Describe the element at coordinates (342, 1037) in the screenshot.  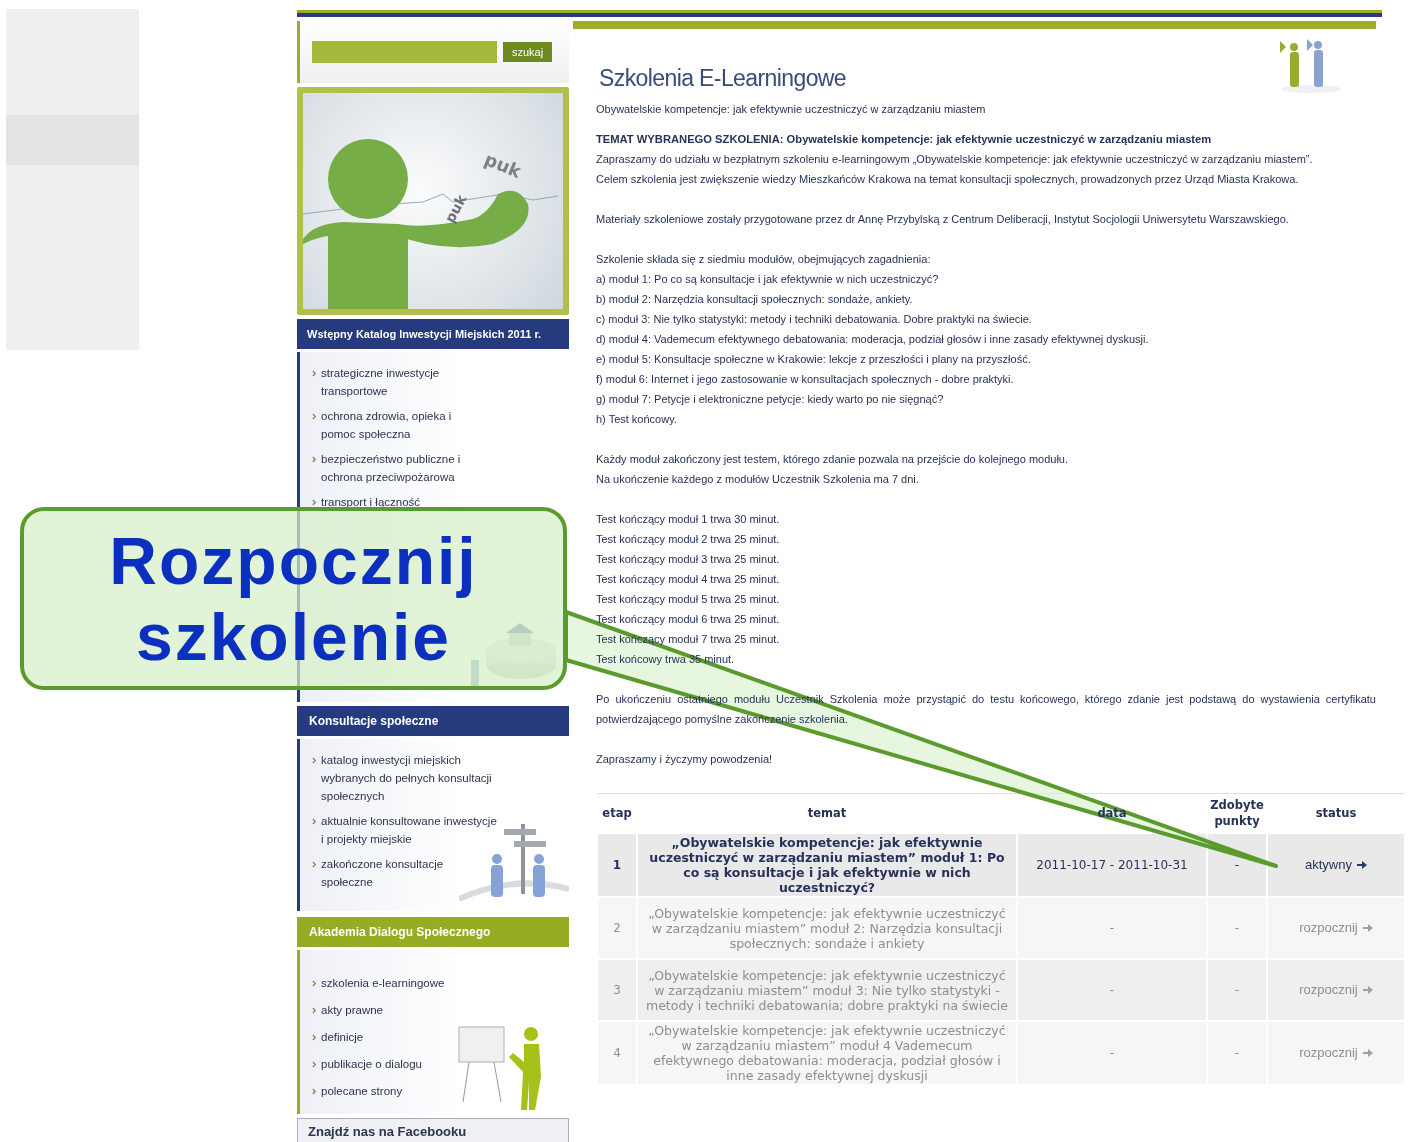
I see `sidebar-link: definicje` at that location.